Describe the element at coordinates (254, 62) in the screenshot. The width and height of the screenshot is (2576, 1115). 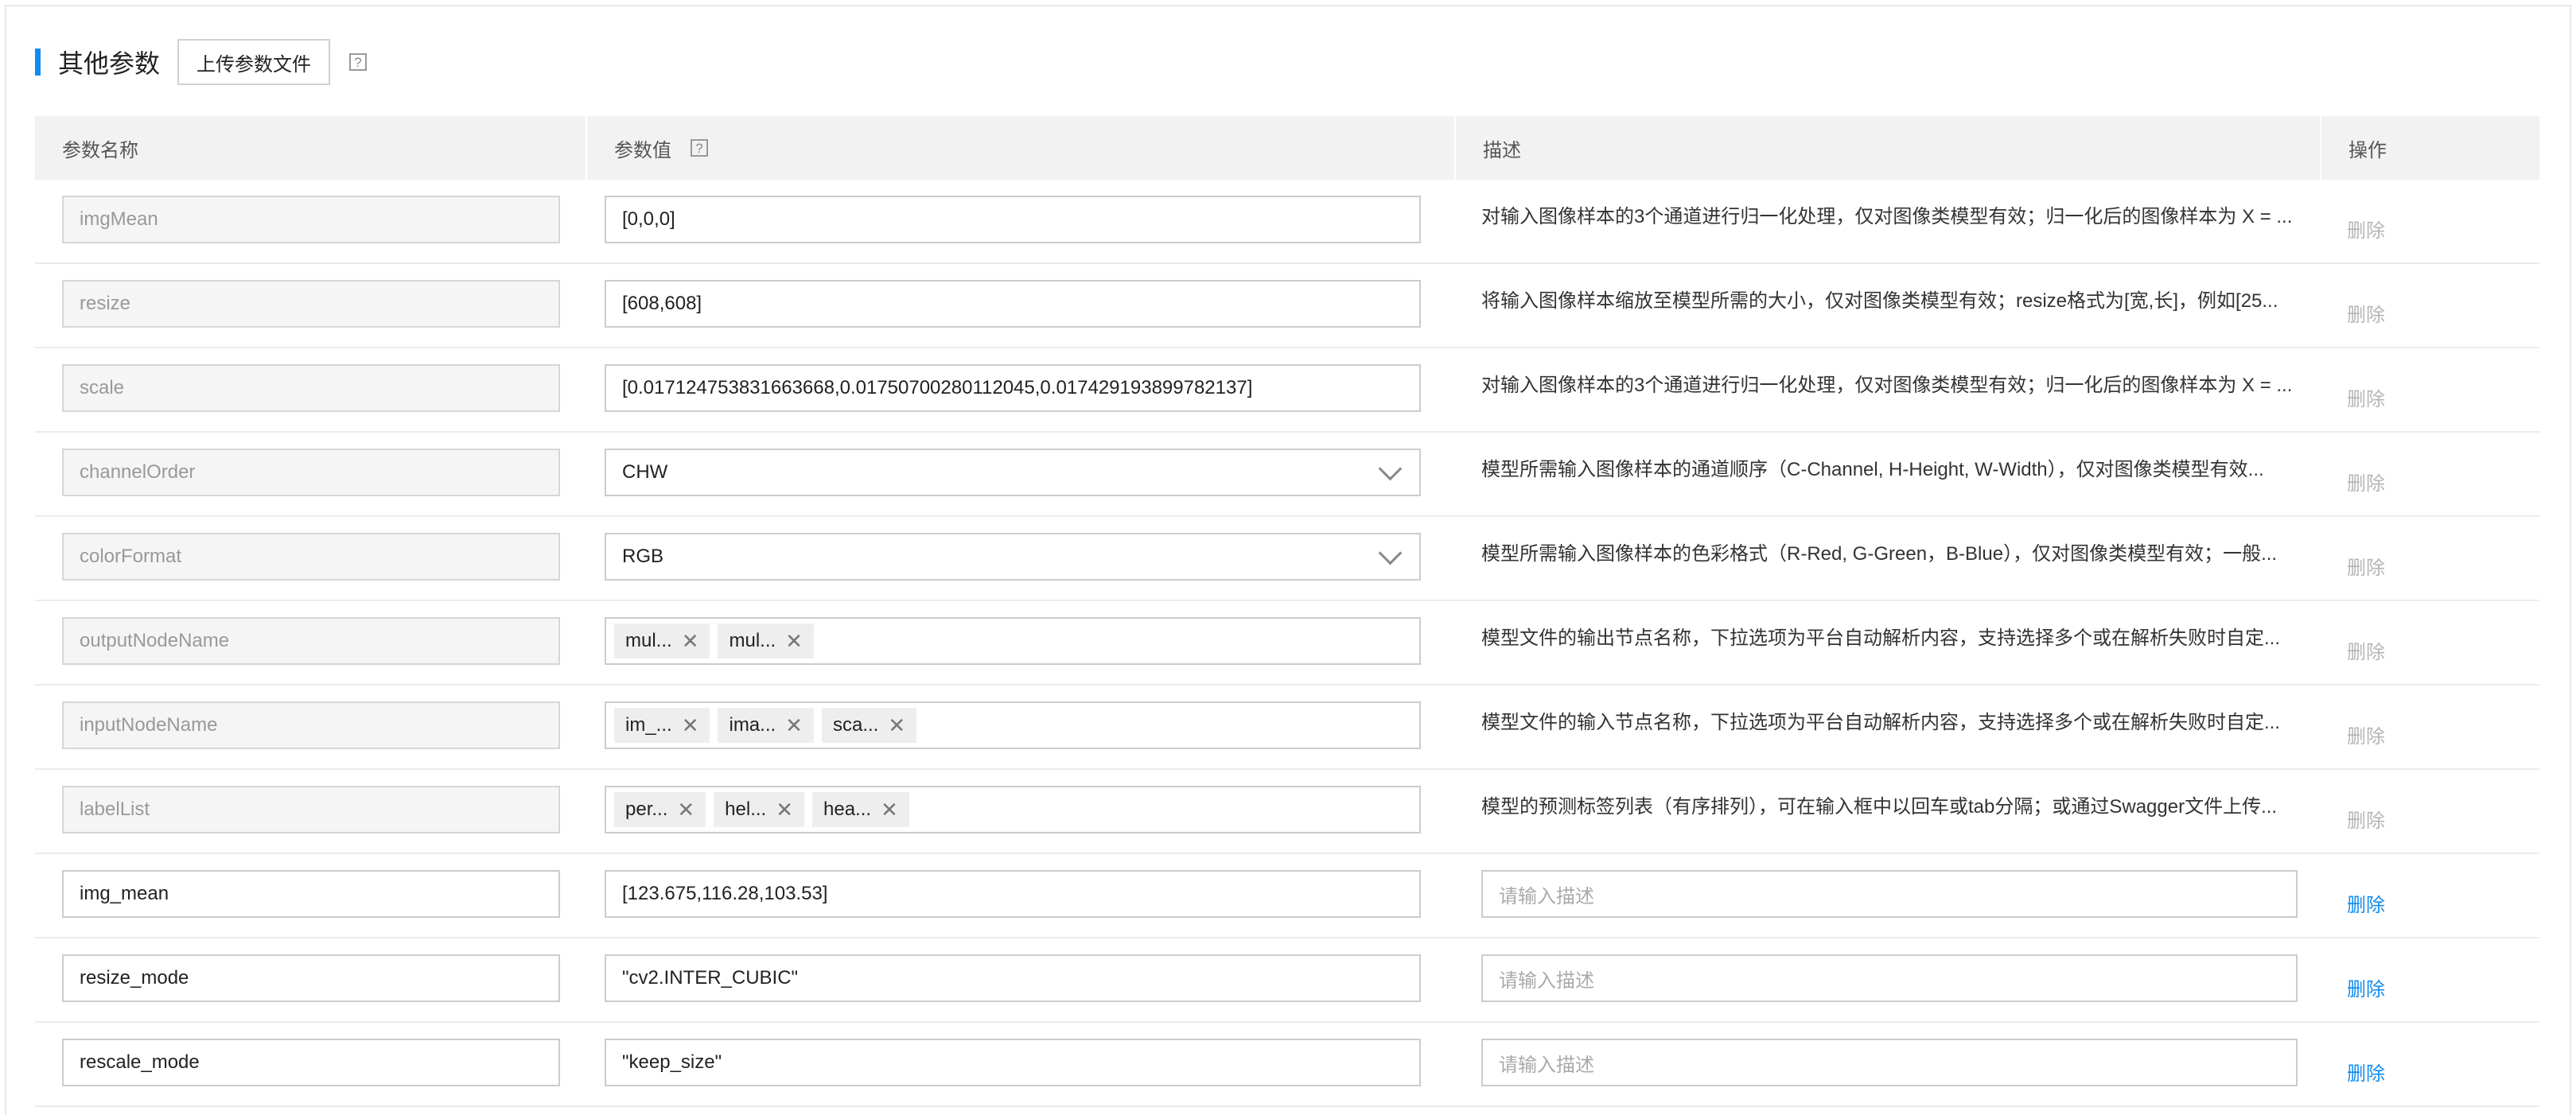
I see `upload-params-file-button: 上传参数文件` at that location.